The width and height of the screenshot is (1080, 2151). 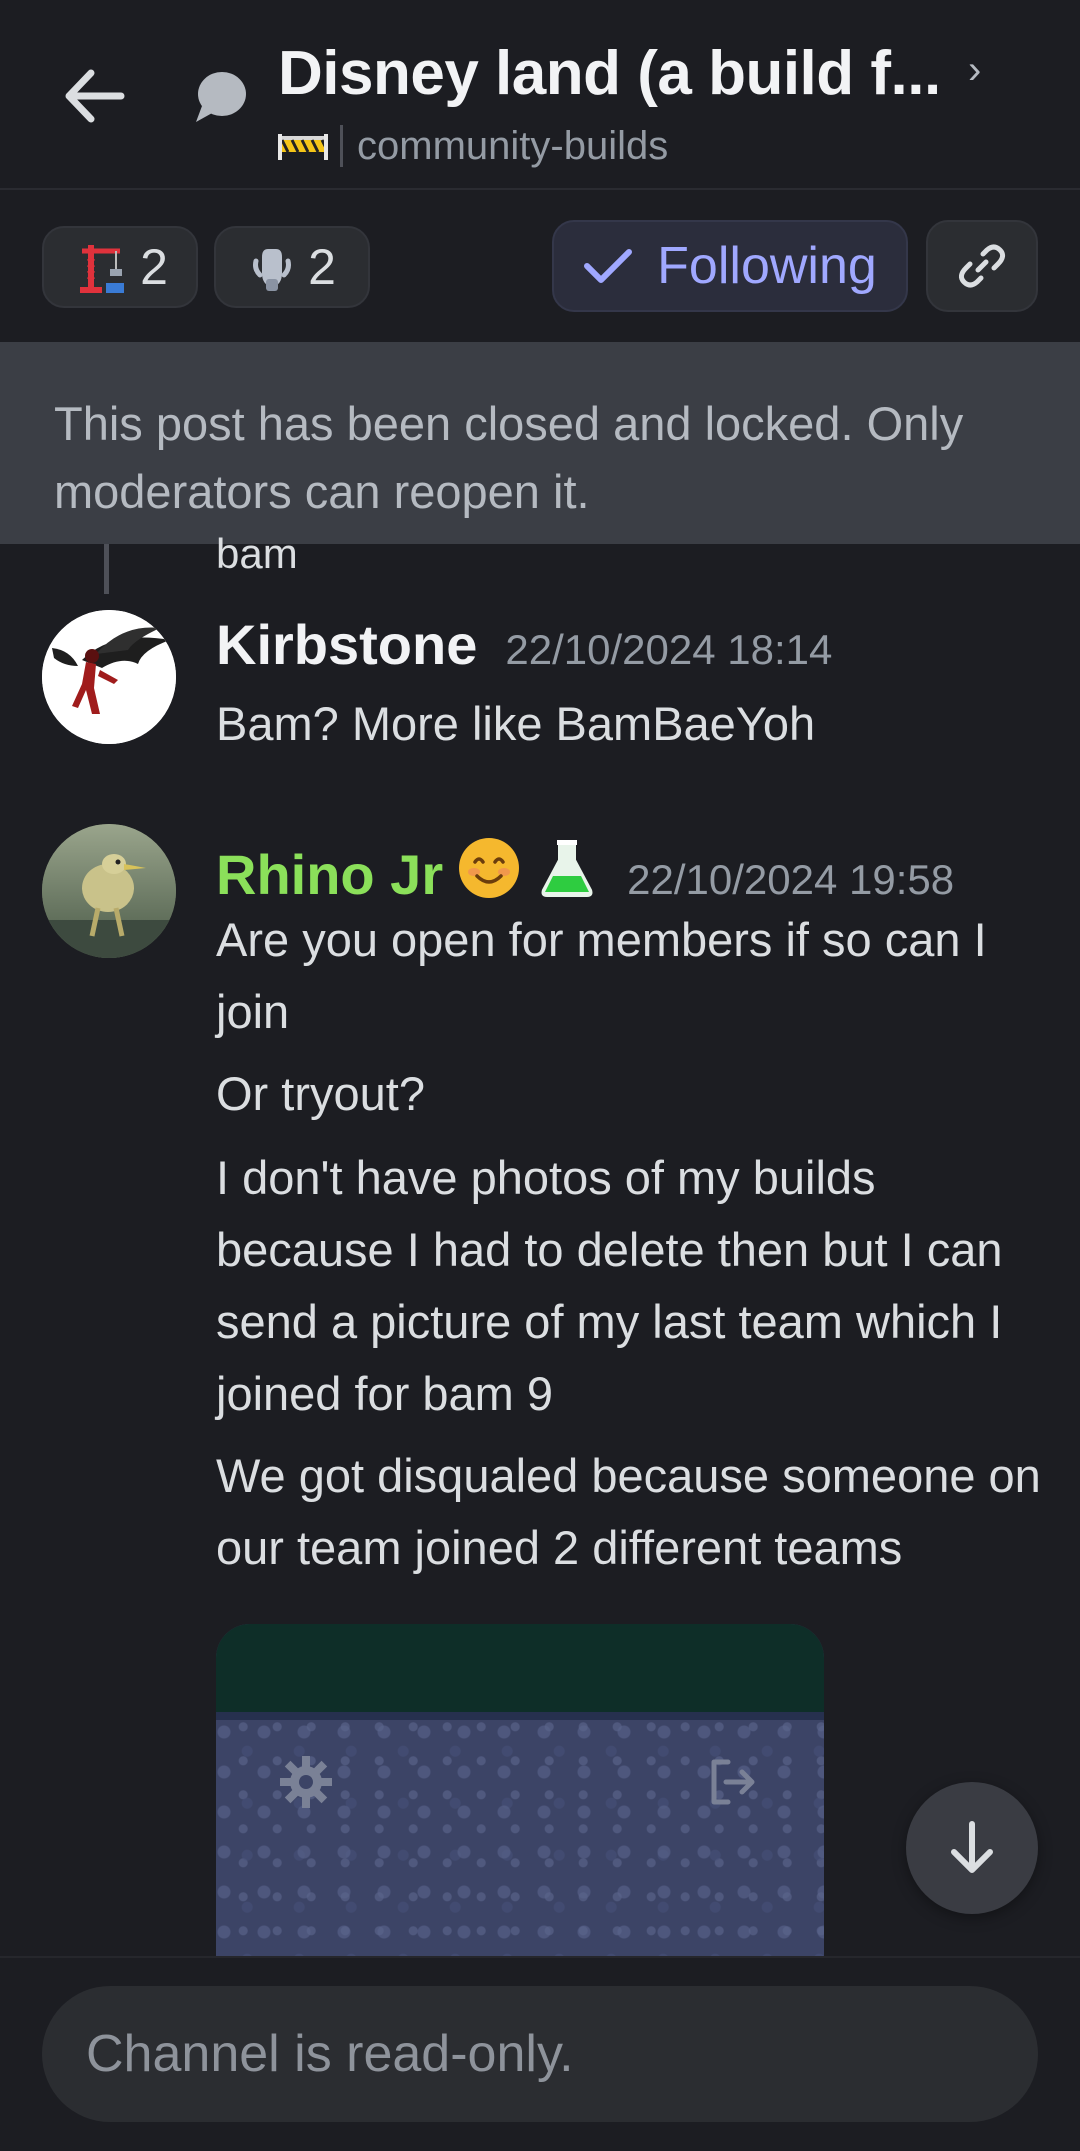 What do you see at coordinates (320, 1093) in the screenshot?
I see `message-text: Or tryout?` at bounding box center [320, 1093].